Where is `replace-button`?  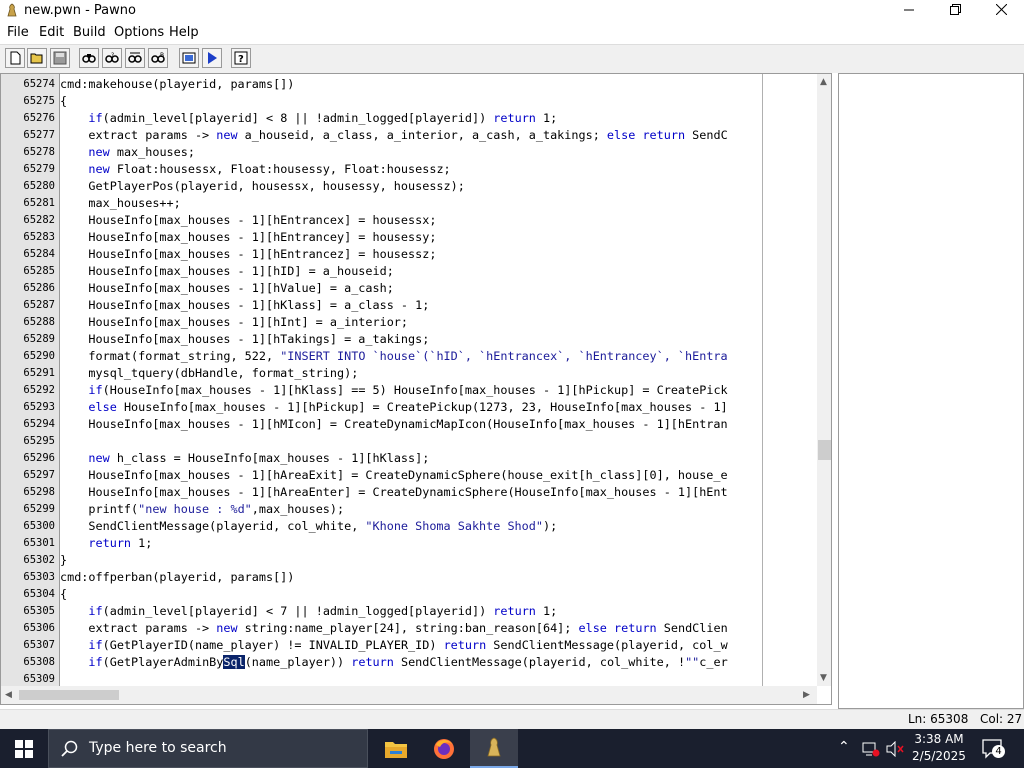
replace-button is located at coordinates (135, 58).